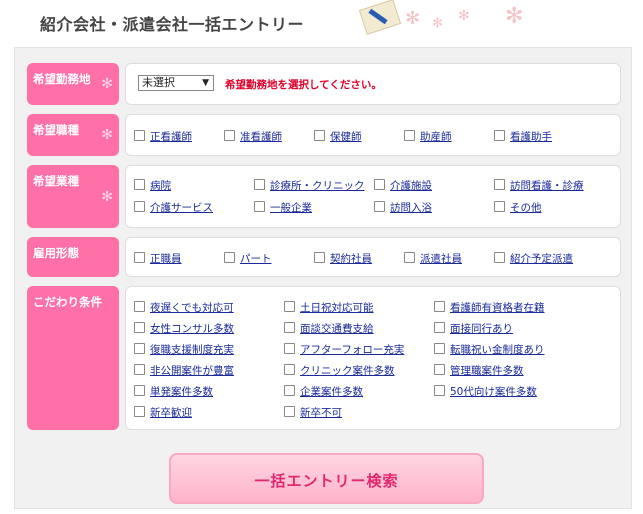 The height and width of the screenshot is (514, 643). Describe the element at coordinates (184, 328) in the screenshot. I see `checkbox-option: 女性コンサル多数` at that location.